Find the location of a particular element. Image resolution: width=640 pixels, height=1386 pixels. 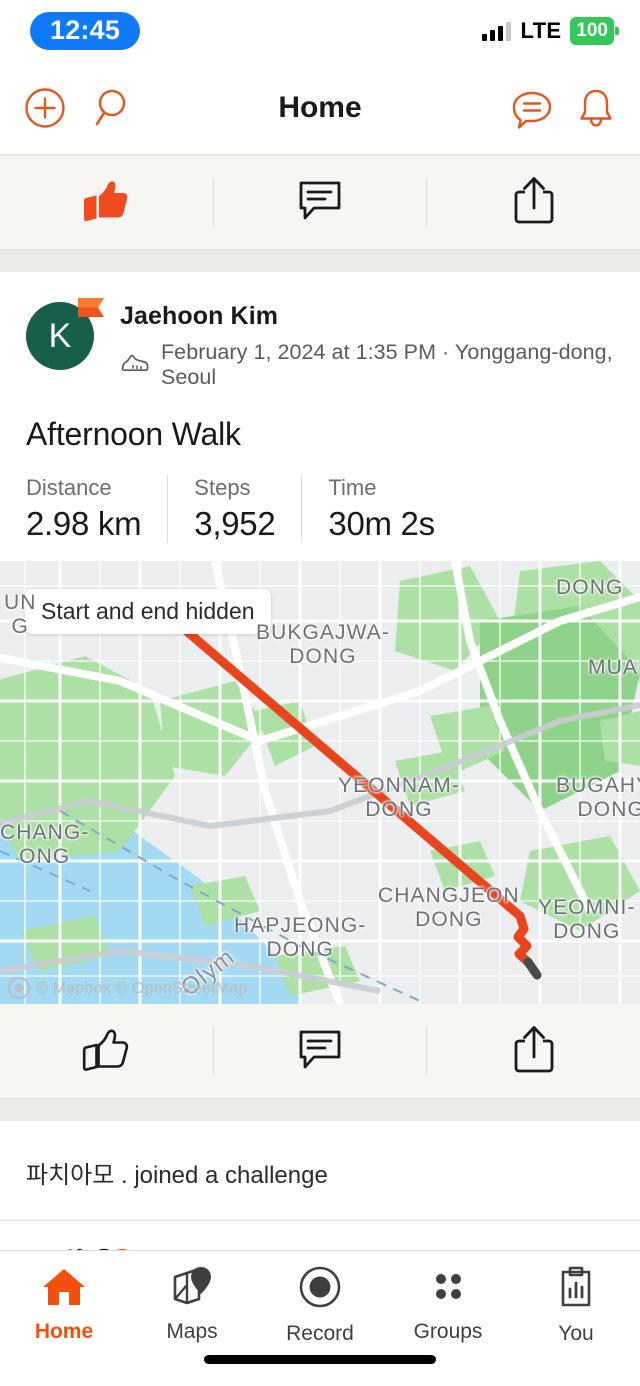

stat-label: Steps is located at coordinates (222, 487).